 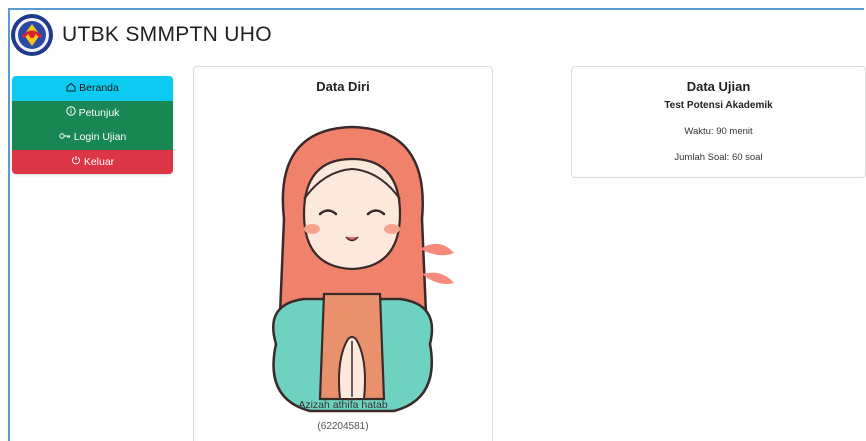 I want to click on menu-item-keluar: Keluar, so click(x=92, y=161).